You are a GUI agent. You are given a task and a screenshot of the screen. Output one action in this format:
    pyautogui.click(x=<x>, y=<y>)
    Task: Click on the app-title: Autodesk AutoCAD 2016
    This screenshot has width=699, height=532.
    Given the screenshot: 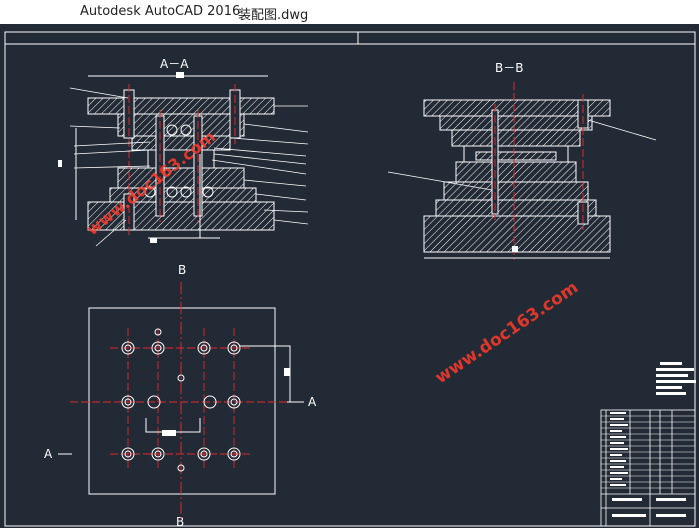 What is the action you would take?
    pyautogui.click(x=160, y=11)
    